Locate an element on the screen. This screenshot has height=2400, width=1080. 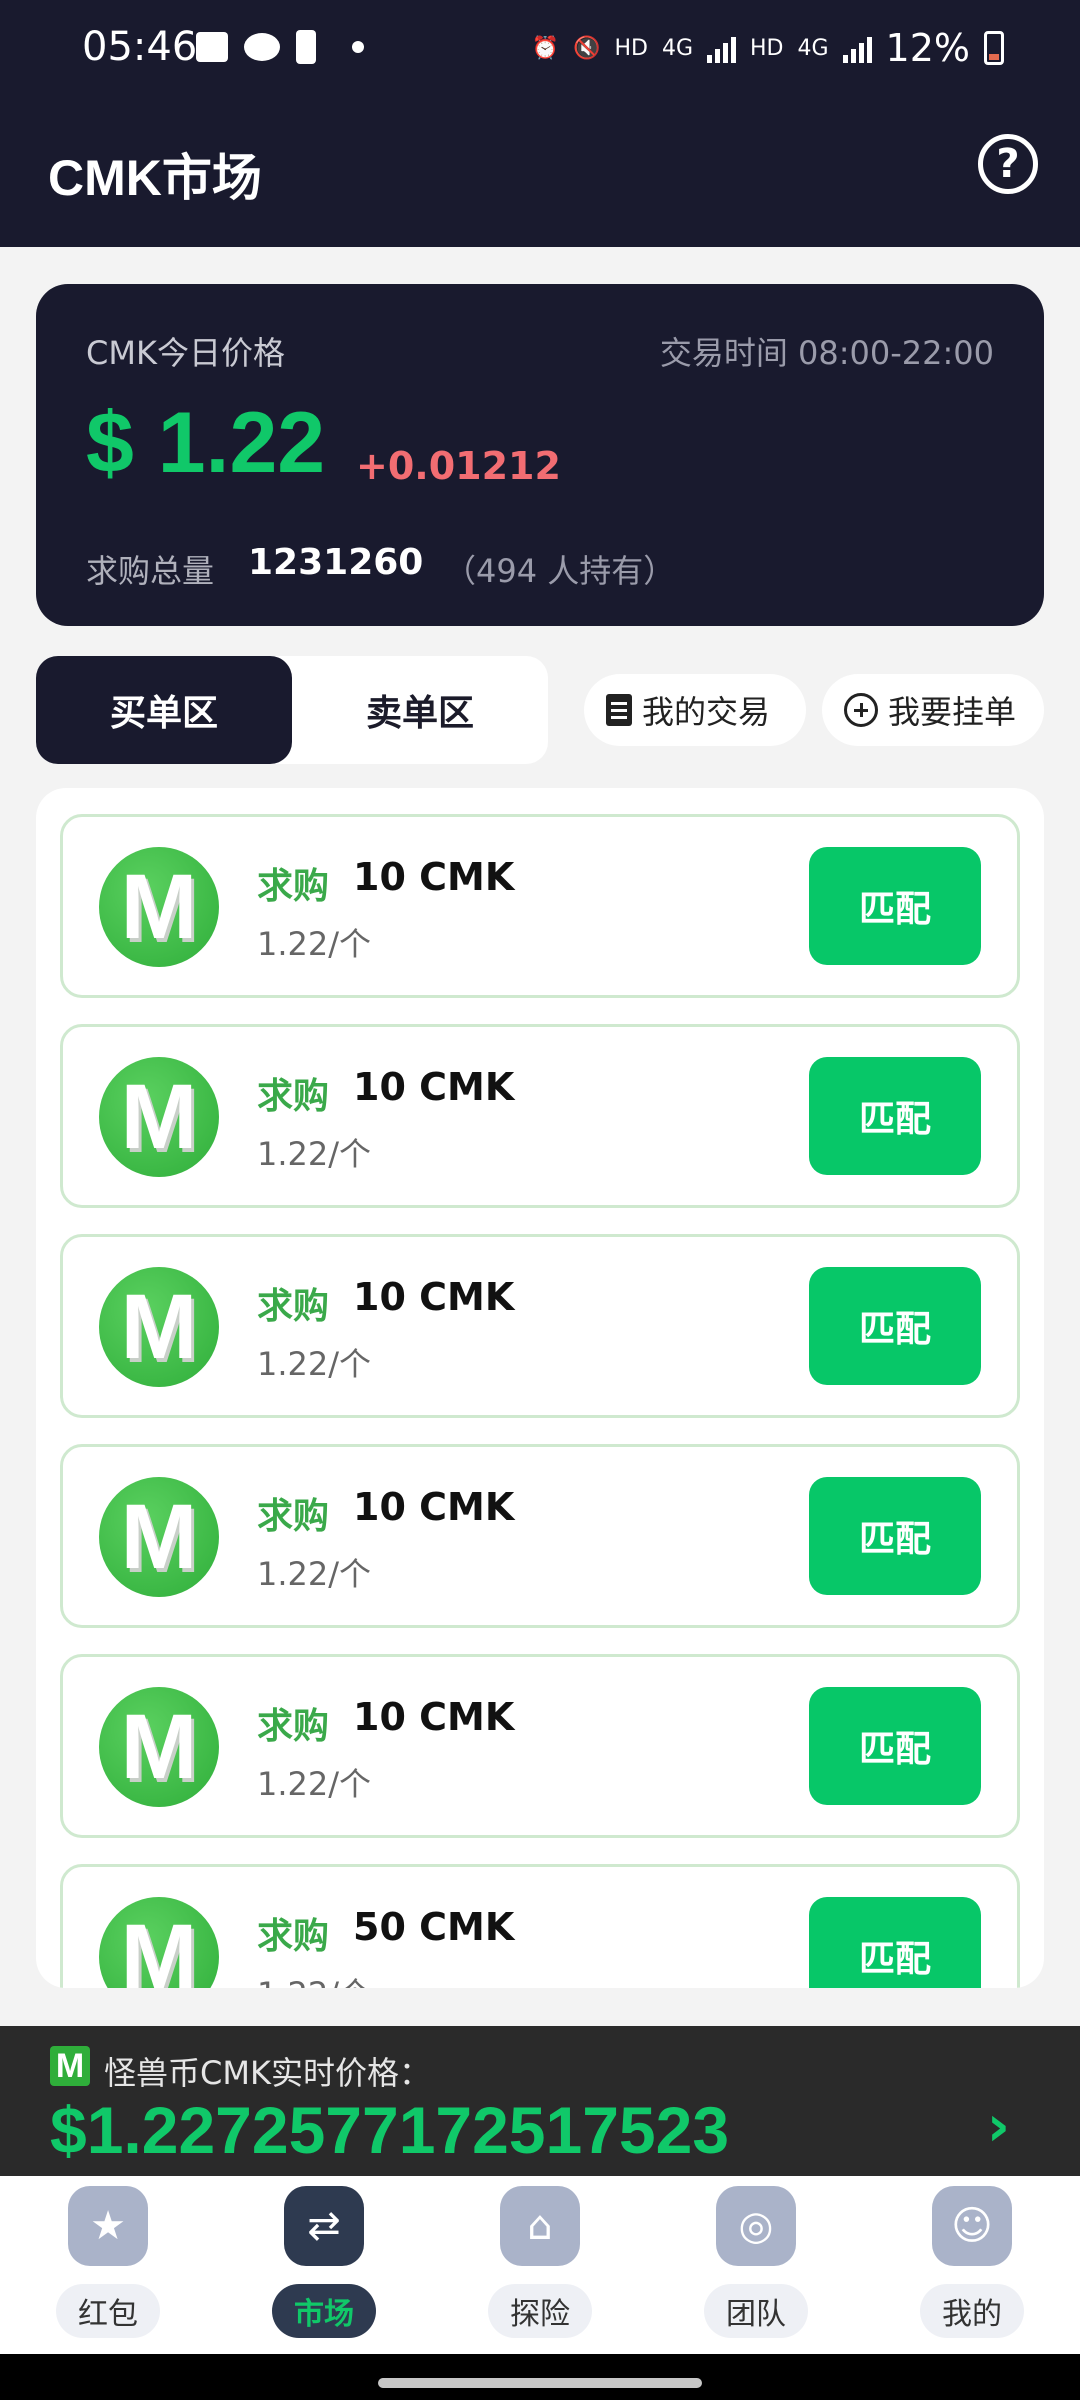
aperture-icon: ◎ is located at coordinates (756, 2226).